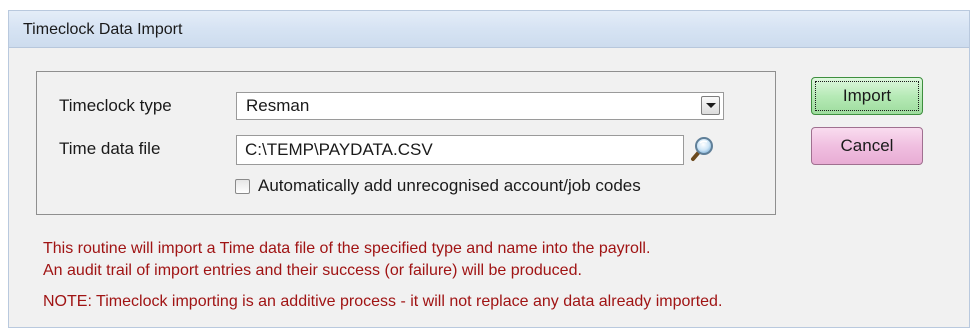 The image size is (975, 331). I want to click on timeclock-type-label: Timeclock type, so click(115, 105).